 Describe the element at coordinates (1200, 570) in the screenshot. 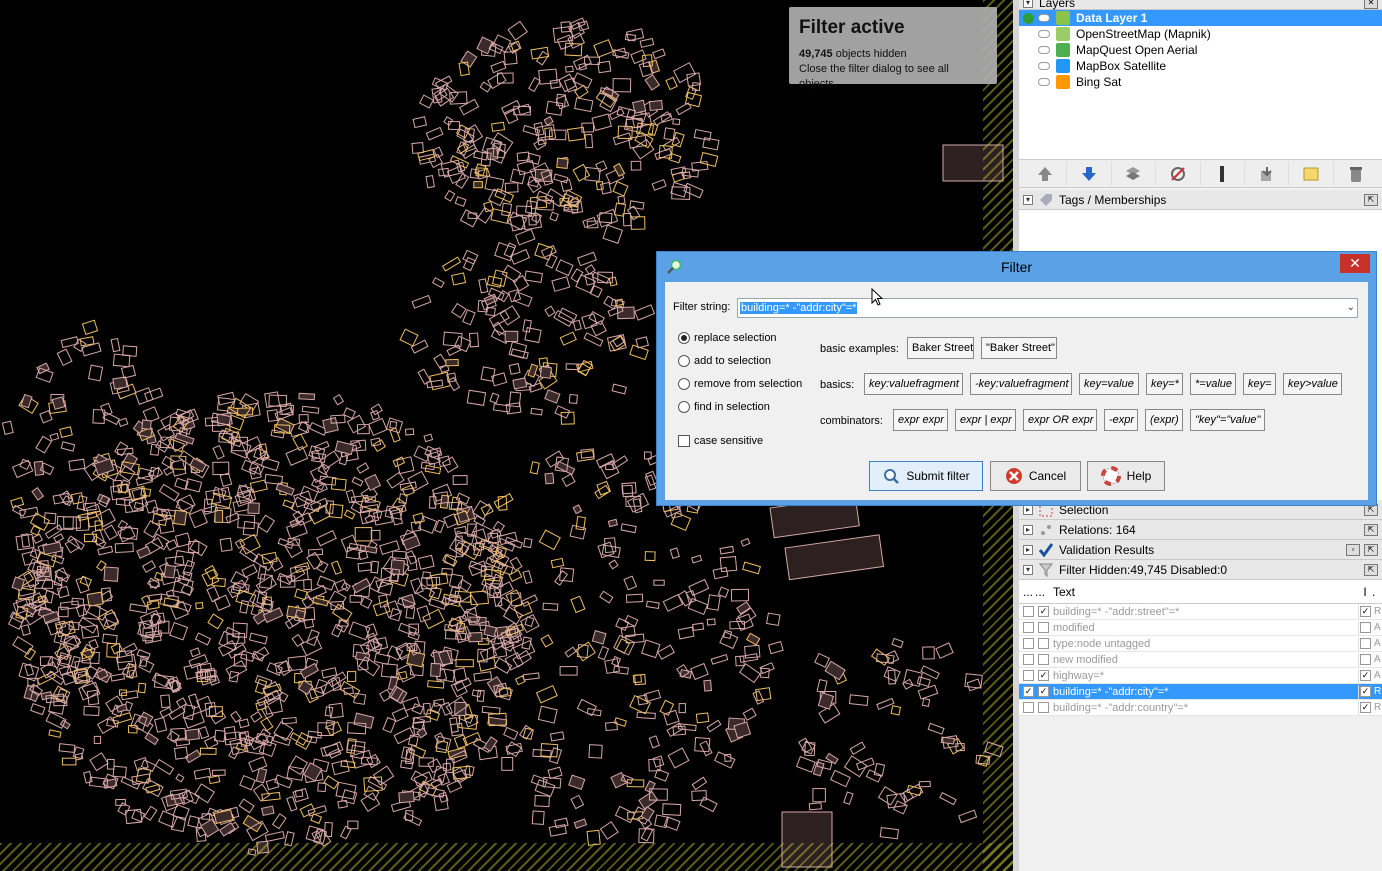

I see `filter-panel-header: ▾ Filter Hidden:49,745 Disabled:0 ⇱` at that location.